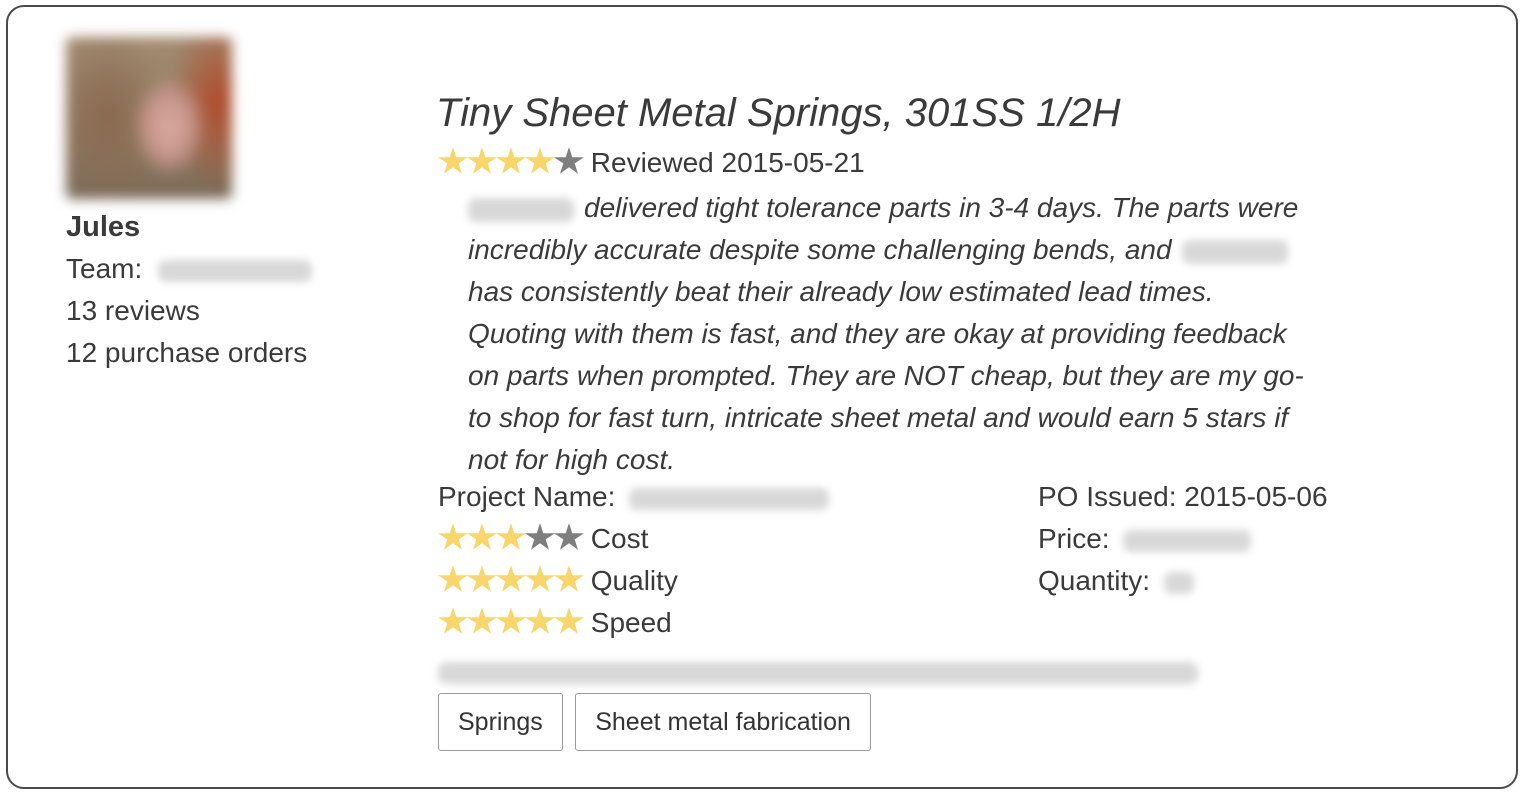 This screenshot has height=798, width=1528. I want to click on reviewed-date: Reviewed 2015-05-21, so click(727, 162).